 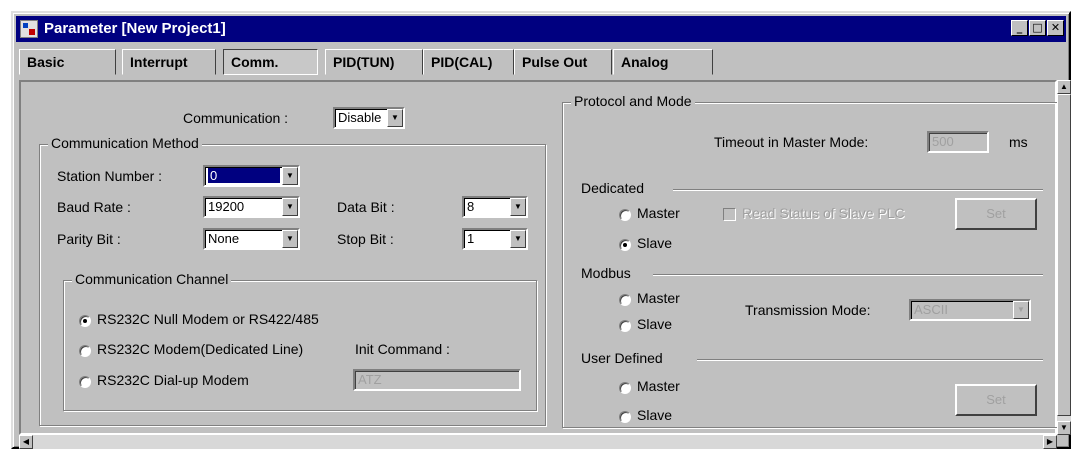 What do you see at coordinates (110, 176) in the screenshot?
I see `station-number-label: Station Number :` at bounding box center [110, 176].